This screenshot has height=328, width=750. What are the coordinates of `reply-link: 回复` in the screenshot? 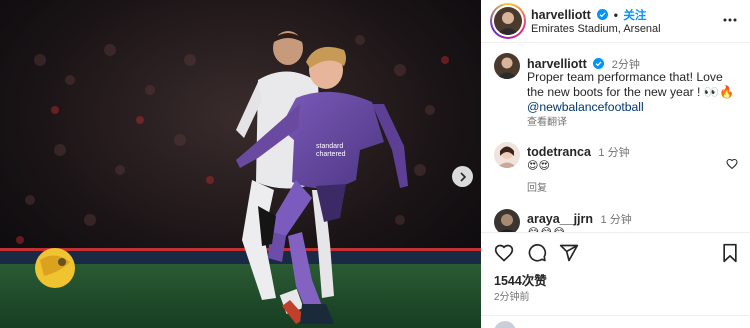 It's located at (537, 186).